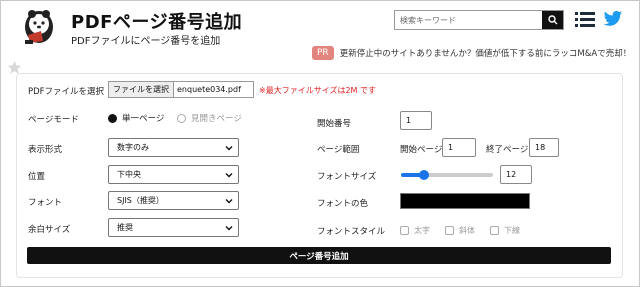  What do you see at coordinates (323, 53) in the screenshot?
I see `pr-badge: PR` at bounding box center [323, 53].